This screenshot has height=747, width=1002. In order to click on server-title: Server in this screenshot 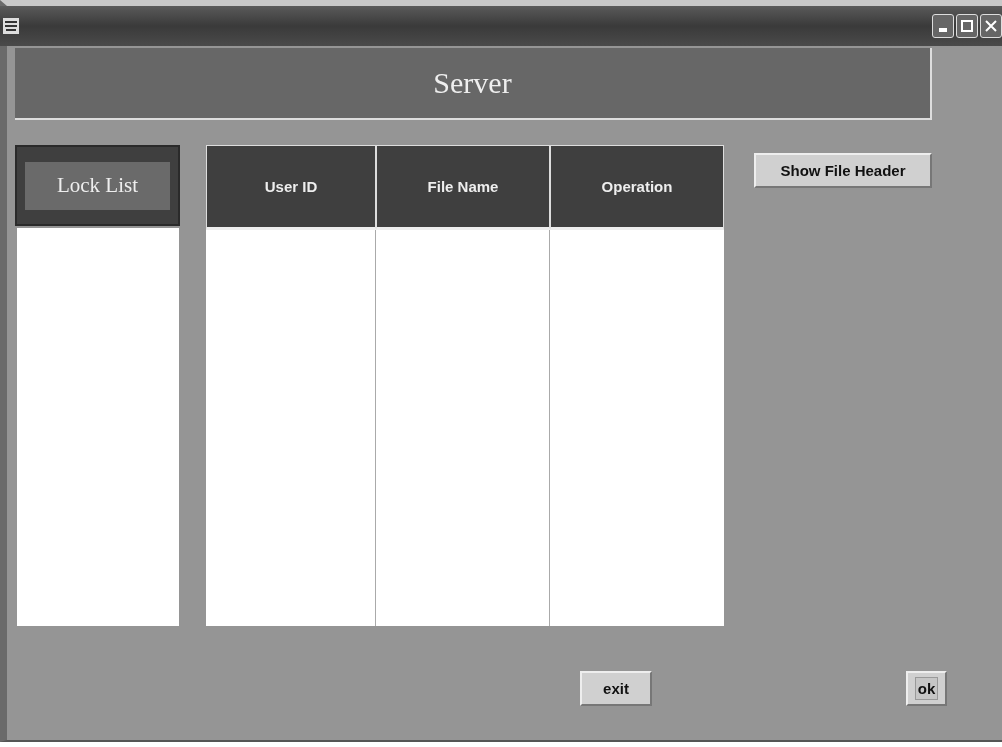, I will do `click(472, 83)`.